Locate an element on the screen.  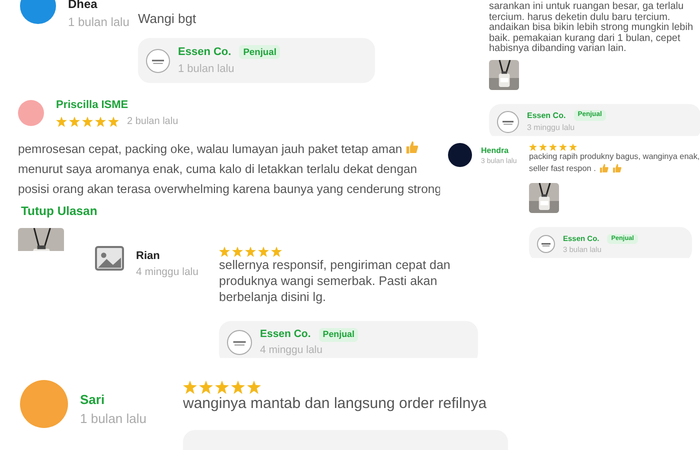
image-placeholder-icon is located at coordinates (109, 258).